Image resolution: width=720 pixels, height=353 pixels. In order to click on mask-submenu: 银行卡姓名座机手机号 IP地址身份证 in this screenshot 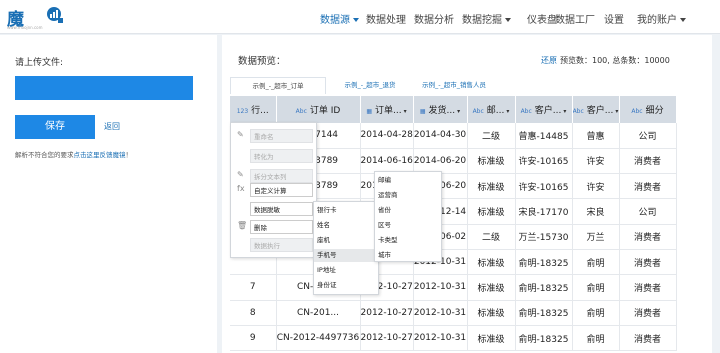, I will do `click(346, 248)`.